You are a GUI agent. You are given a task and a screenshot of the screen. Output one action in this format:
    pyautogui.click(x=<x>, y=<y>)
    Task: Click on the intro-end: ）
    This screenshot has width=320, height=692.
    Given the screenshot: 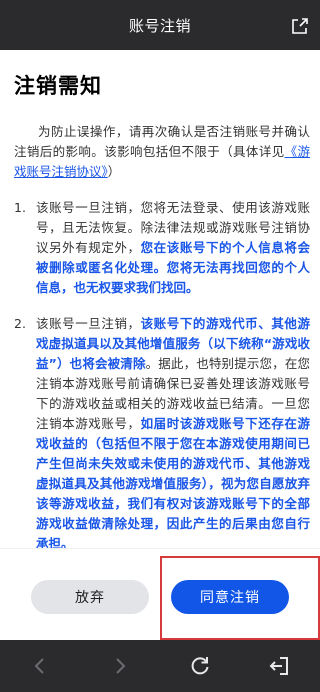 What is the action you would take?
    pyautogui.click(x=114, y=171)
    